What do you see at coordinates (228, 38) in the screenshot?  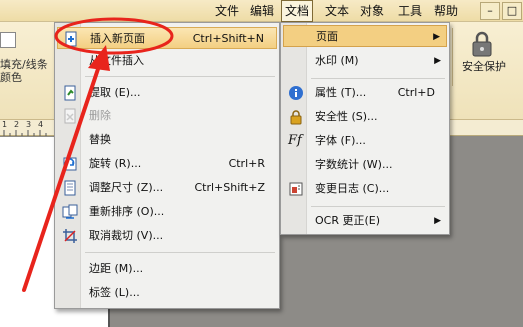 I see `menu-item-shortcut: Ctrl+Shift+N` at bounding box center [228, 38].